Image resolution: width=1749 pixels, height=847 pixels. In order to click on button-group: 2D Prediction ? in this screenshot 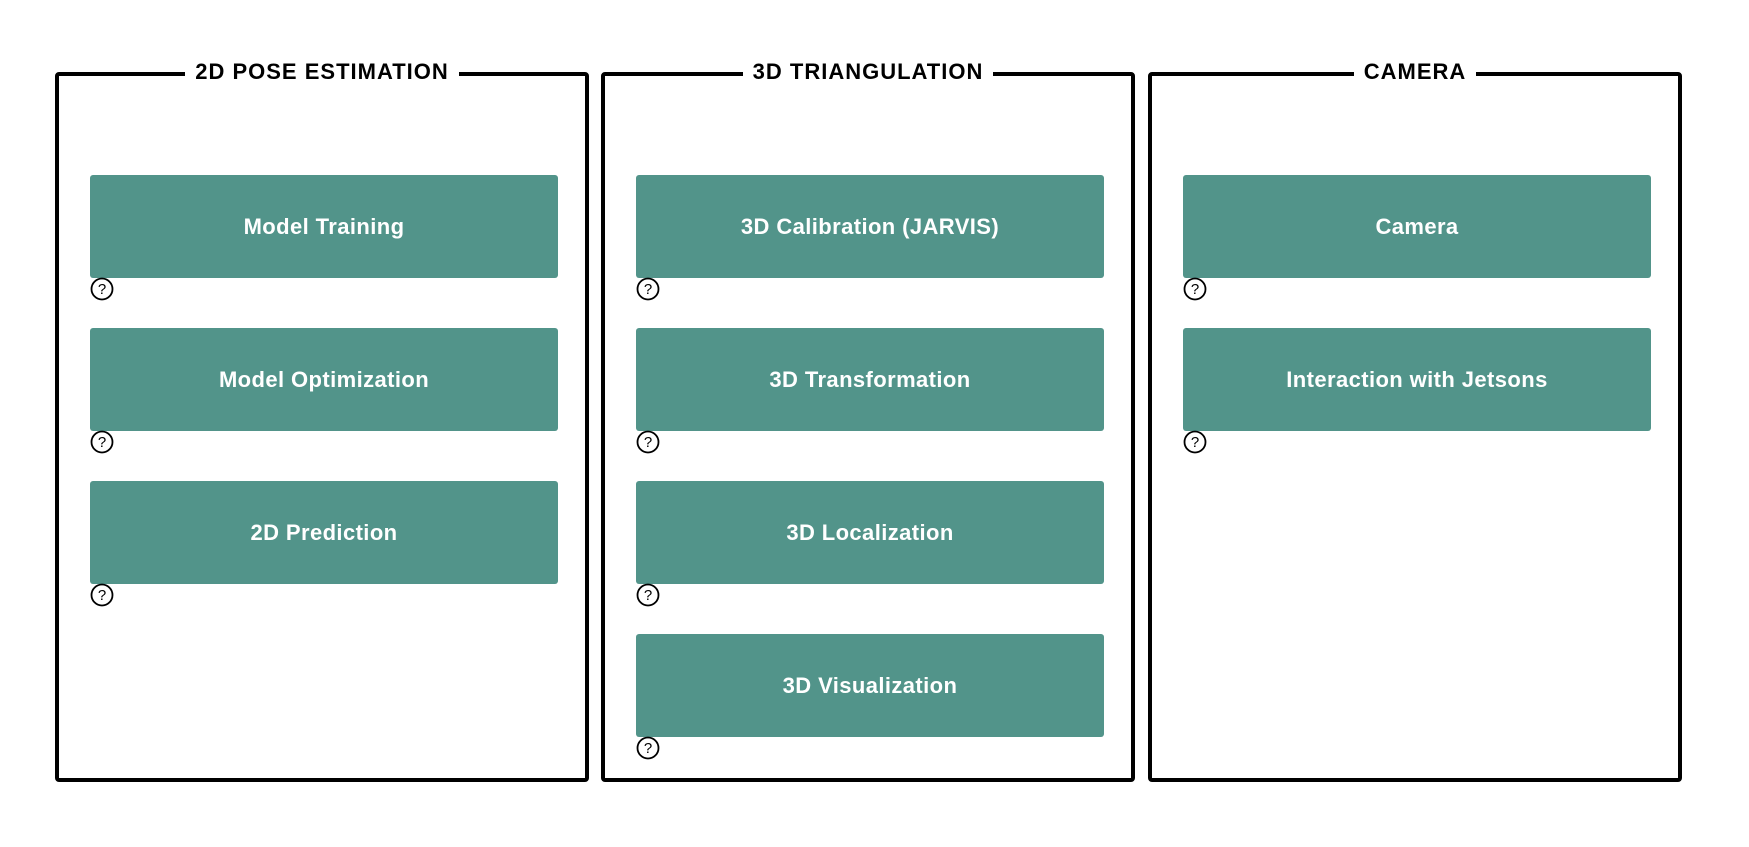, I will do `click(324, 544)`.